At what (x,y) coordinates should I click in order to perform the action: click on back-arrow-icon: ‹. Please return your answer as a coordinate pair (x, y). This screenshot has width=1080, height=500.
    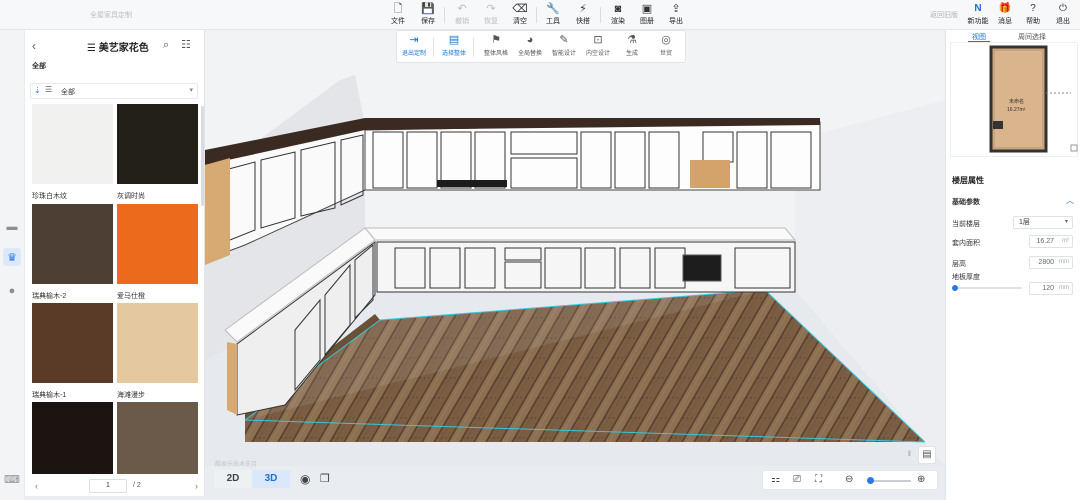
    Looking at the image, I should click on (34, 46).